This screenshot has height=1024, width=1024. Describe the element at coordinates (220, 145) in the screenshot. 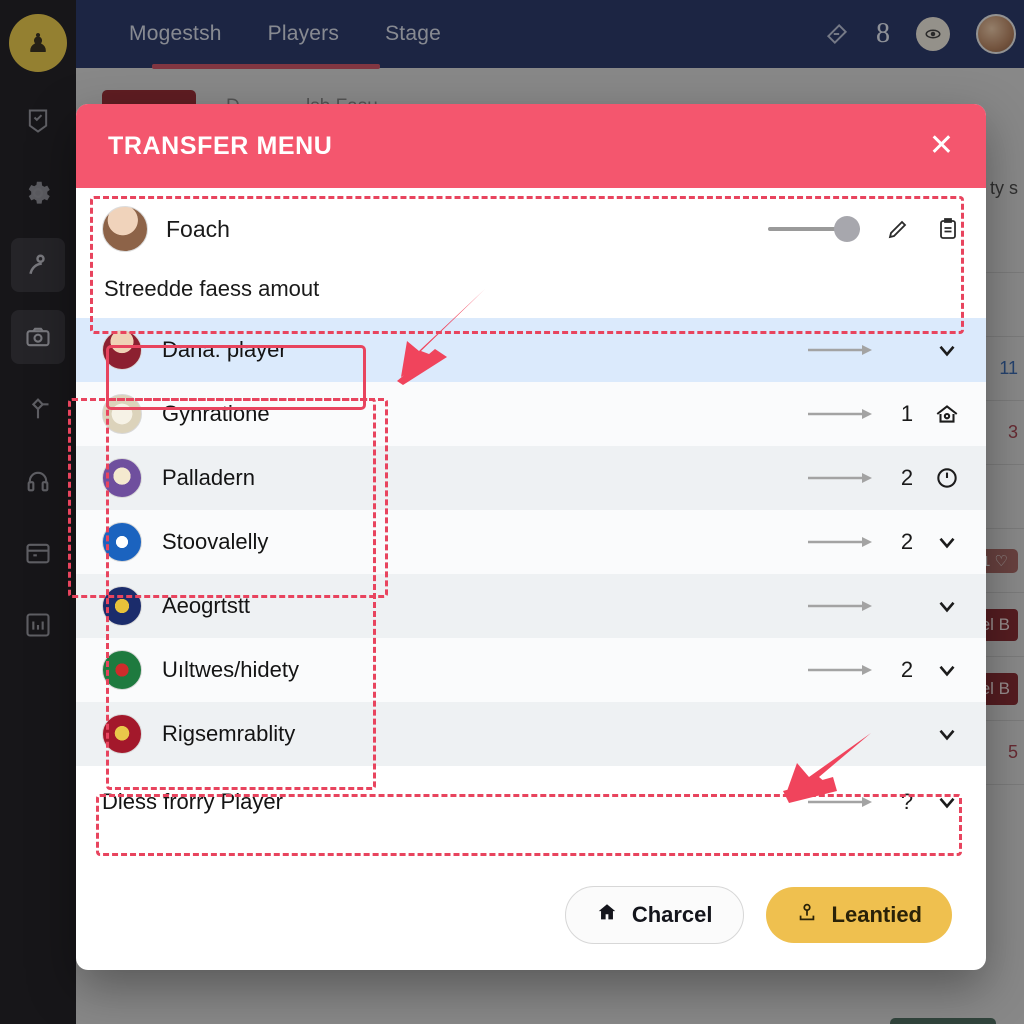

I see `dialog-title: TRANSFER MENU` at that location.